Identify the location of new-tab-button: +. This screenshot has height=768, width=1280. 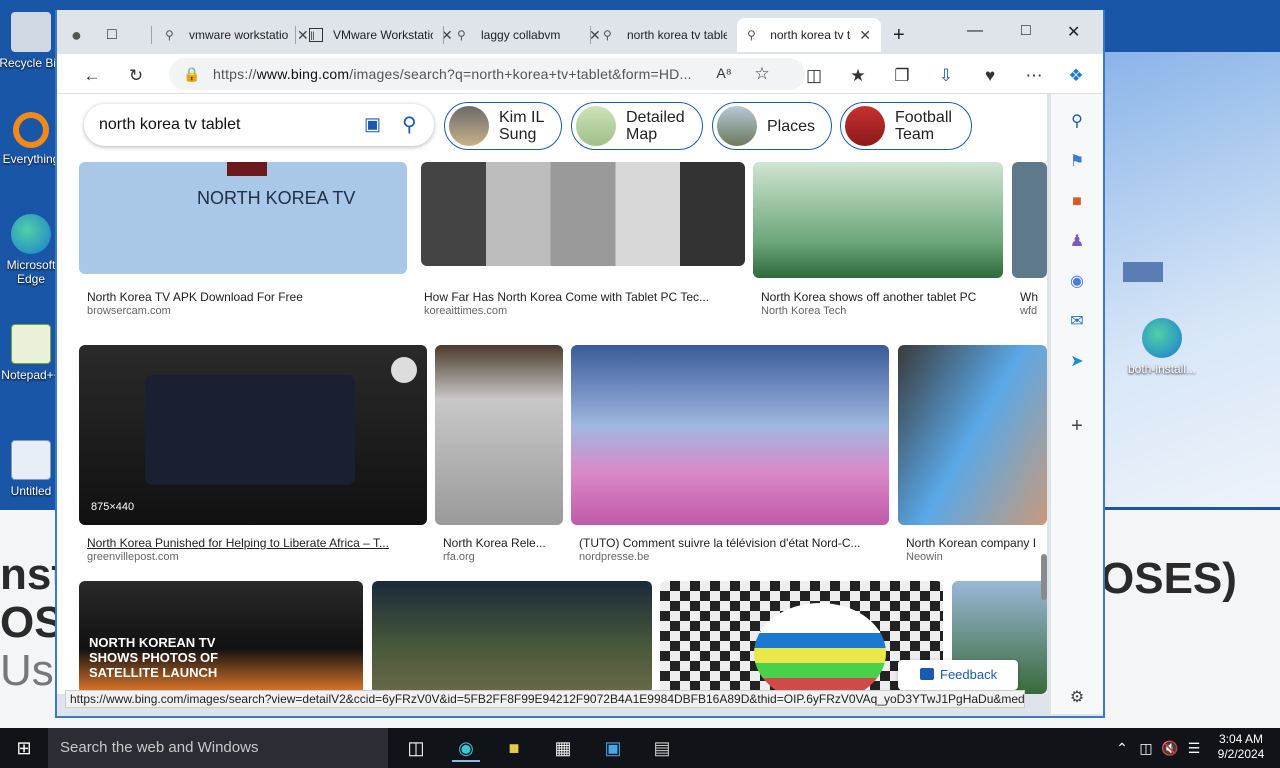
(899, 35).